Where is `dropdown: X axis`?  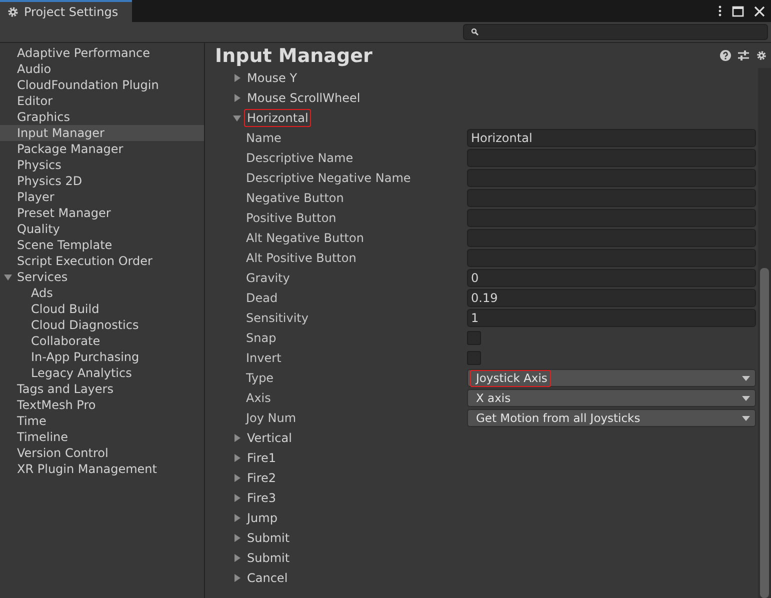
dropdown: X axis is located at coordinates (611, 398).